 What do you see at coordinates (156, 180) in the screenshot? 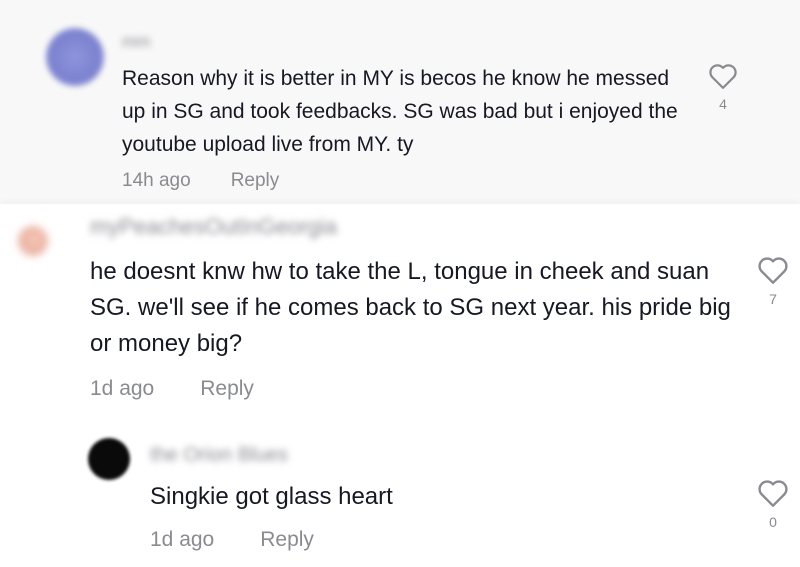
I see `comment-timestamp: 14h ago` at bounding box center [156, 180].